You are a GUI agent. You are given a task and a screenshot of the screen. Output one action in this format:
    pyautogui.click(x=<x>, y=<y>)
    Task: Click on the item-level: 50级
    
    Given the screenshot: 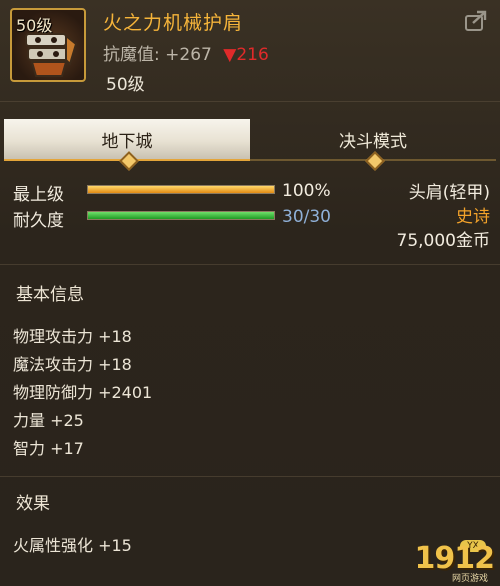 What is the action you would take?
    pyautogui.click(x=125, y=85)
    